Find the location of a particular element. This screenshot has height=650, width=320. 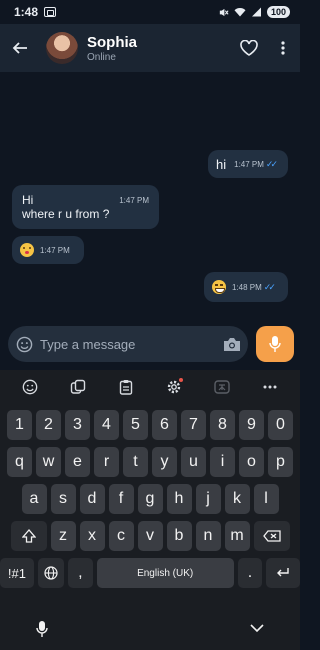

enter-key is located at coordinates (283, 573).